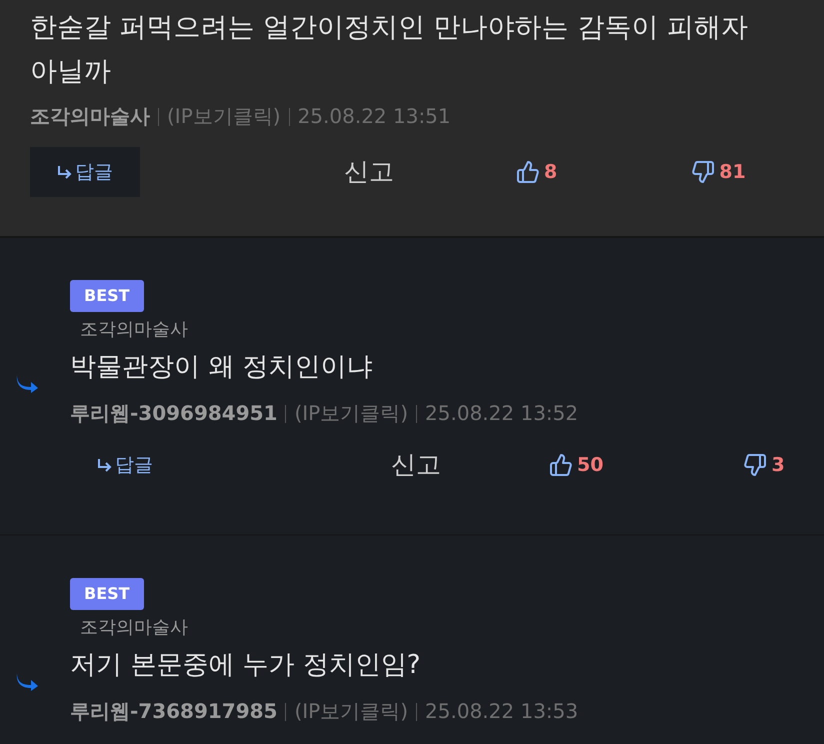 This screenshot has width=824, height=744. Describe the element at coordinates (174, 711) in the screenshot. I see `author-name: 루리웹-7368917985` at that location.